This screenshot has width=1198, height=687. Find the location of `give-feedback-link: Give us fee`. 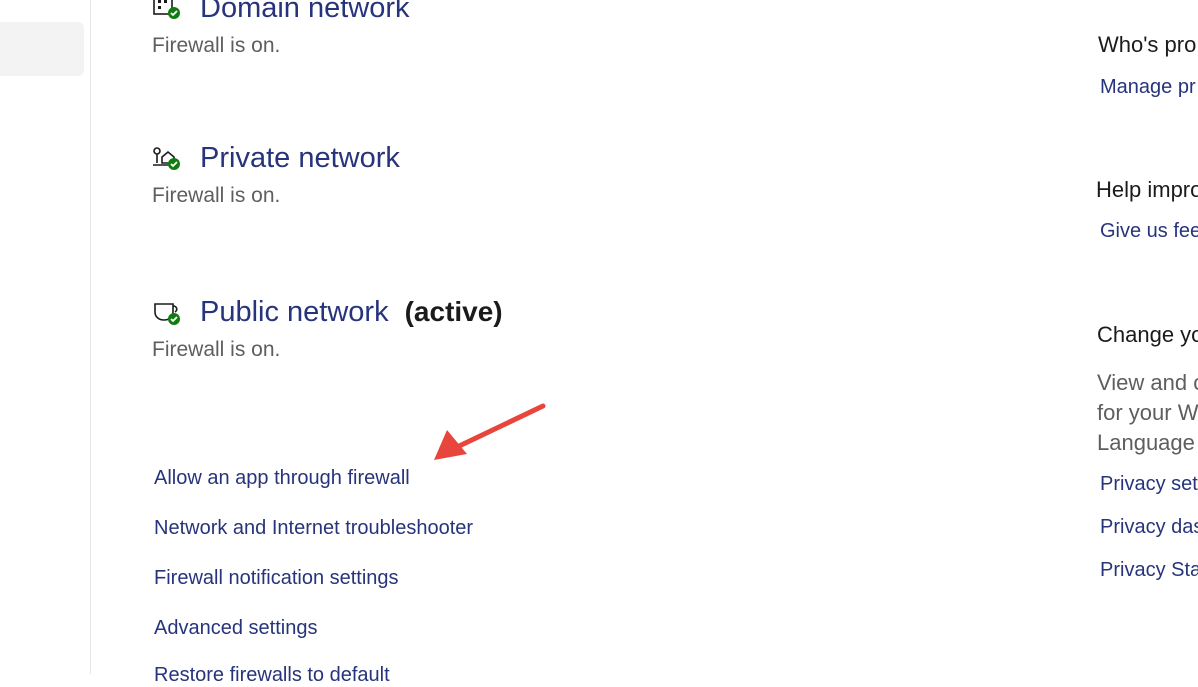

give-feedback-link: Give us fee is located at coordinates (1149, 231).